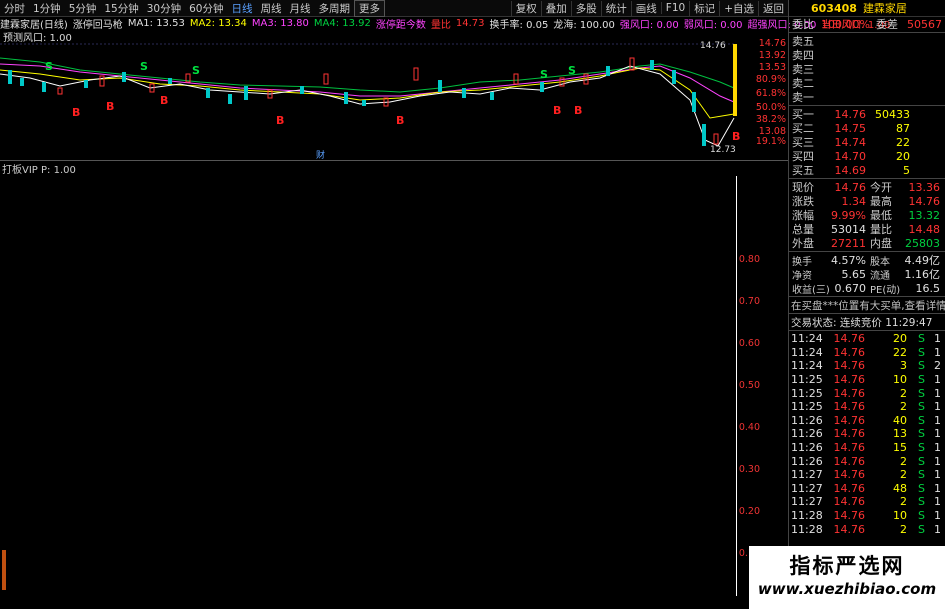  Describe the element at coordinates (47, 8) in the screenshot. I see `tab-1min: 1分钟` at that location.